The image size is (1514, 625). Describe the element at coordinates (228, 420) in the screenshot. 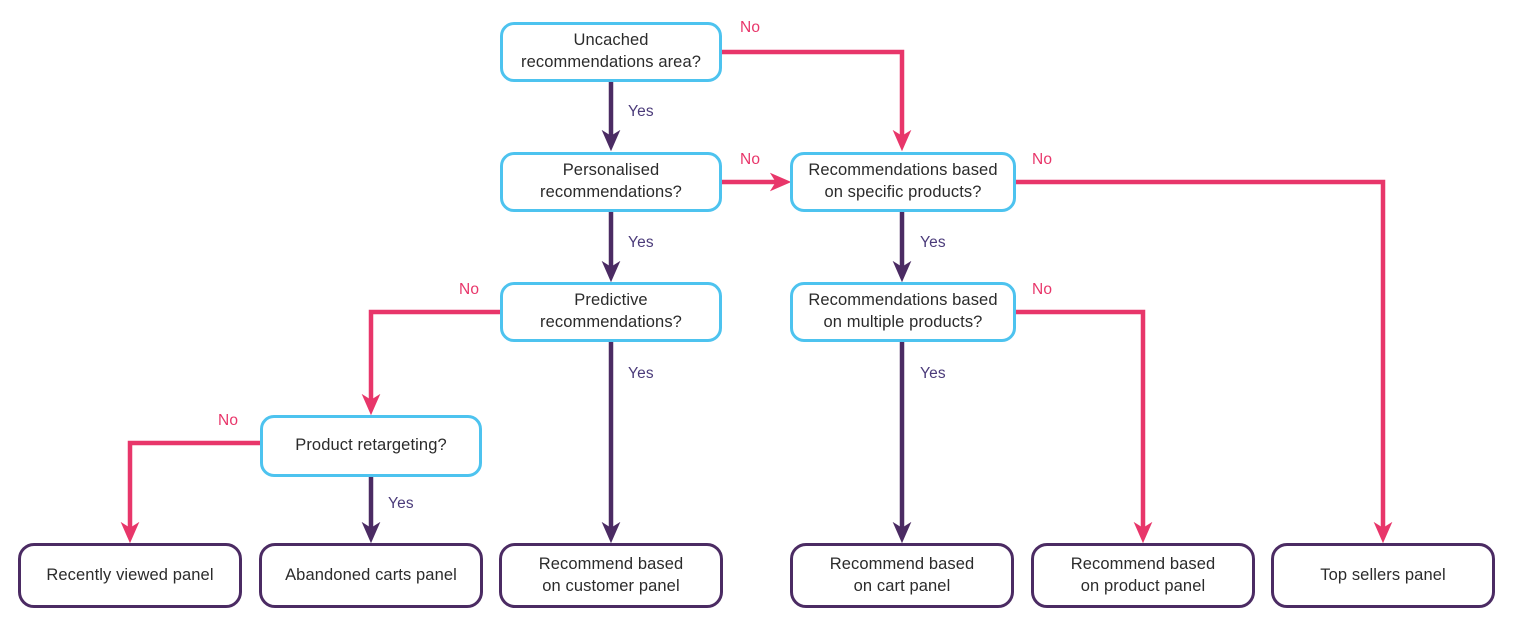

I see `edge-label-no-retargeting: No` at that location.